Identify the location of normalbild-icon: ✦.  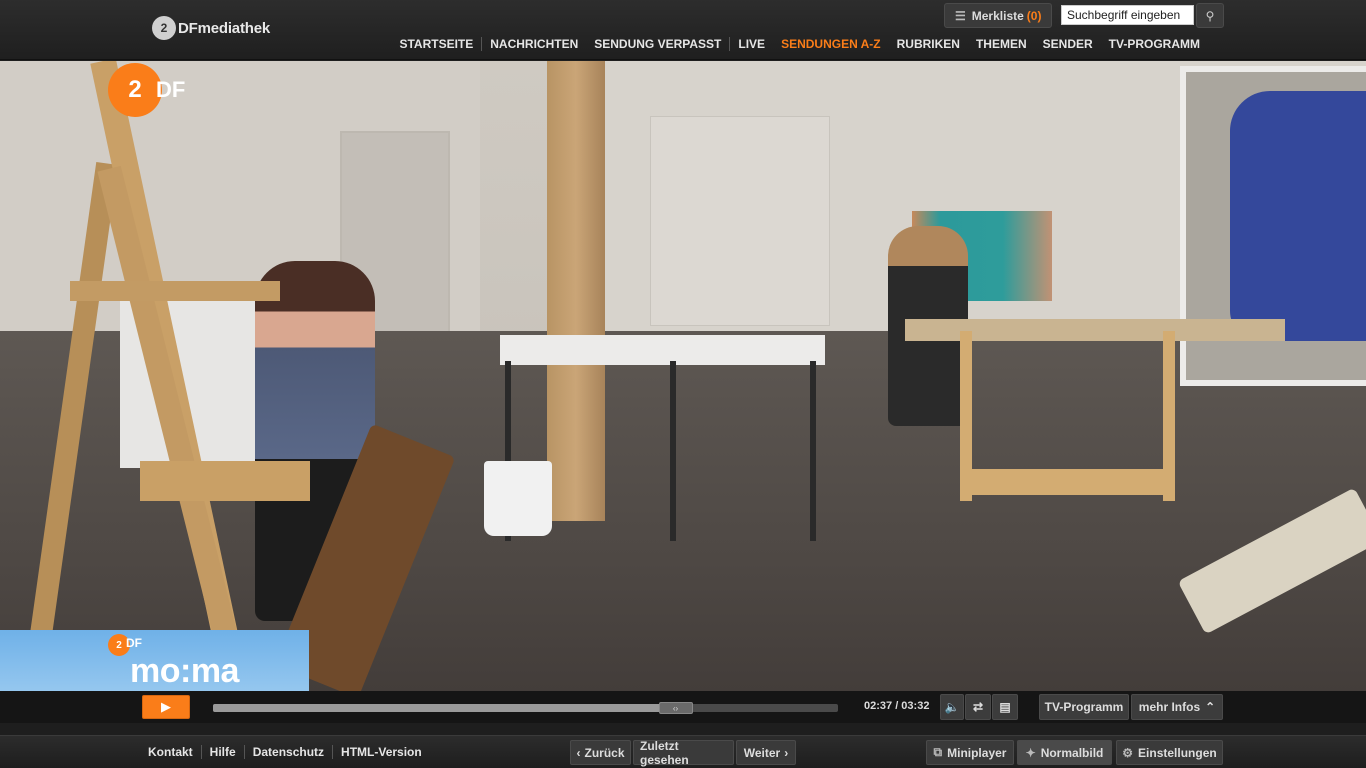
(1030, 752).